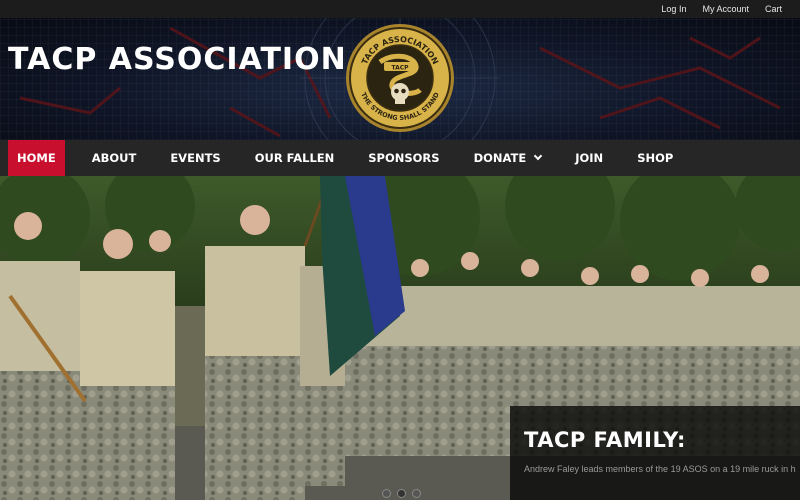  I want to click on login-link: Log In, so click(673, 9).